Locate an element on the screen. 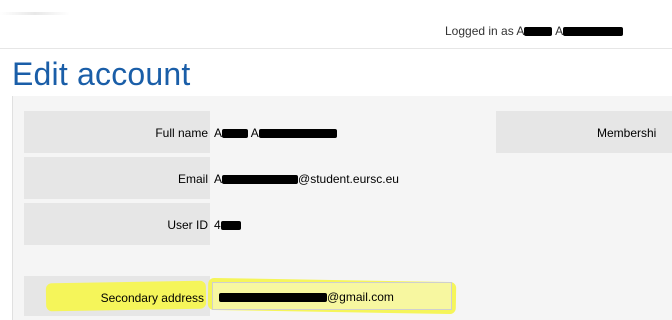 The image size is (672, 320). redacted-user-id is located at coordinates (230, 226).